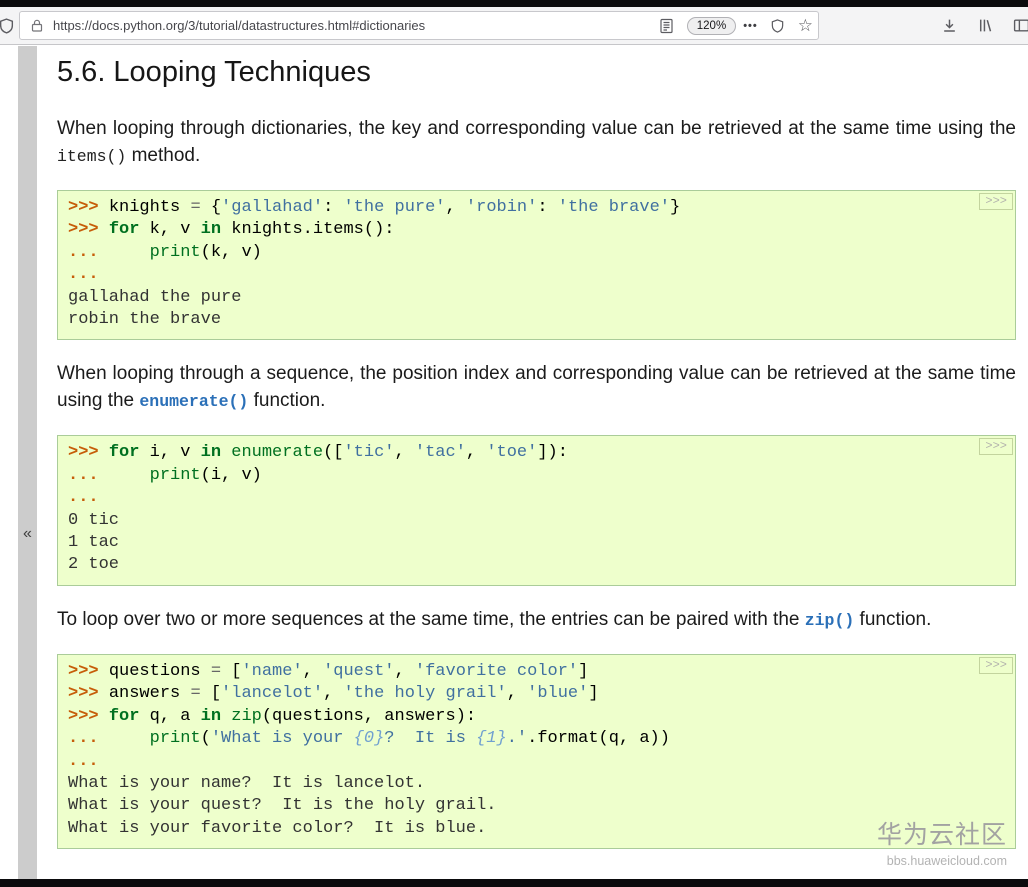 This screenshot has width=1028, height=887. What do you see at coordinates (667, 26) in the screenshot?
I see `reader-mode-icon` at bounding box center [667, 26].